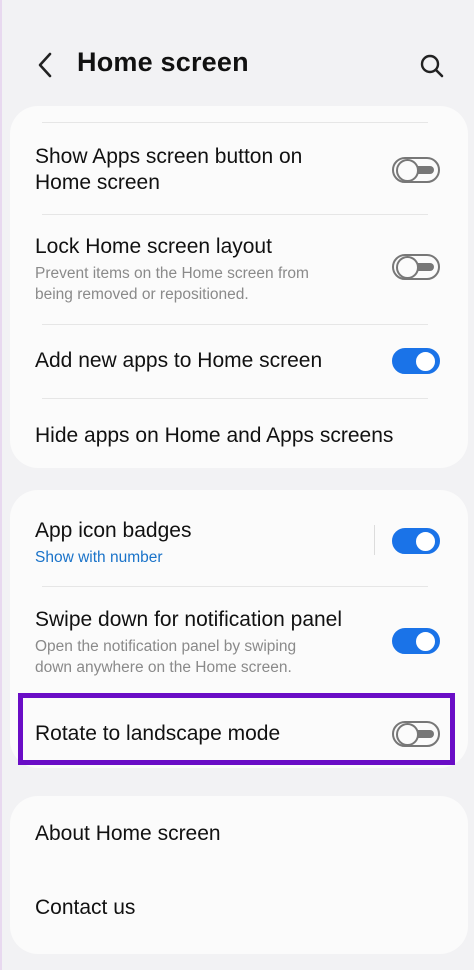  I want to click on swipe-down-notification-toggle, so click(416, 641).